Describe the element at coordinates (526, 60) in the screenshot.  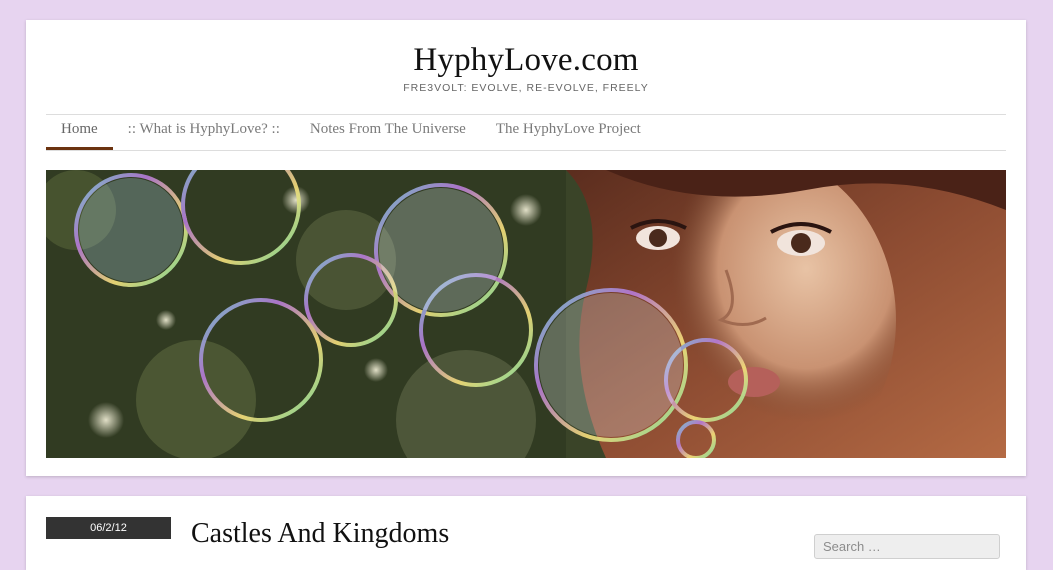
I see `site-title: HyphyLove.com` at that location.